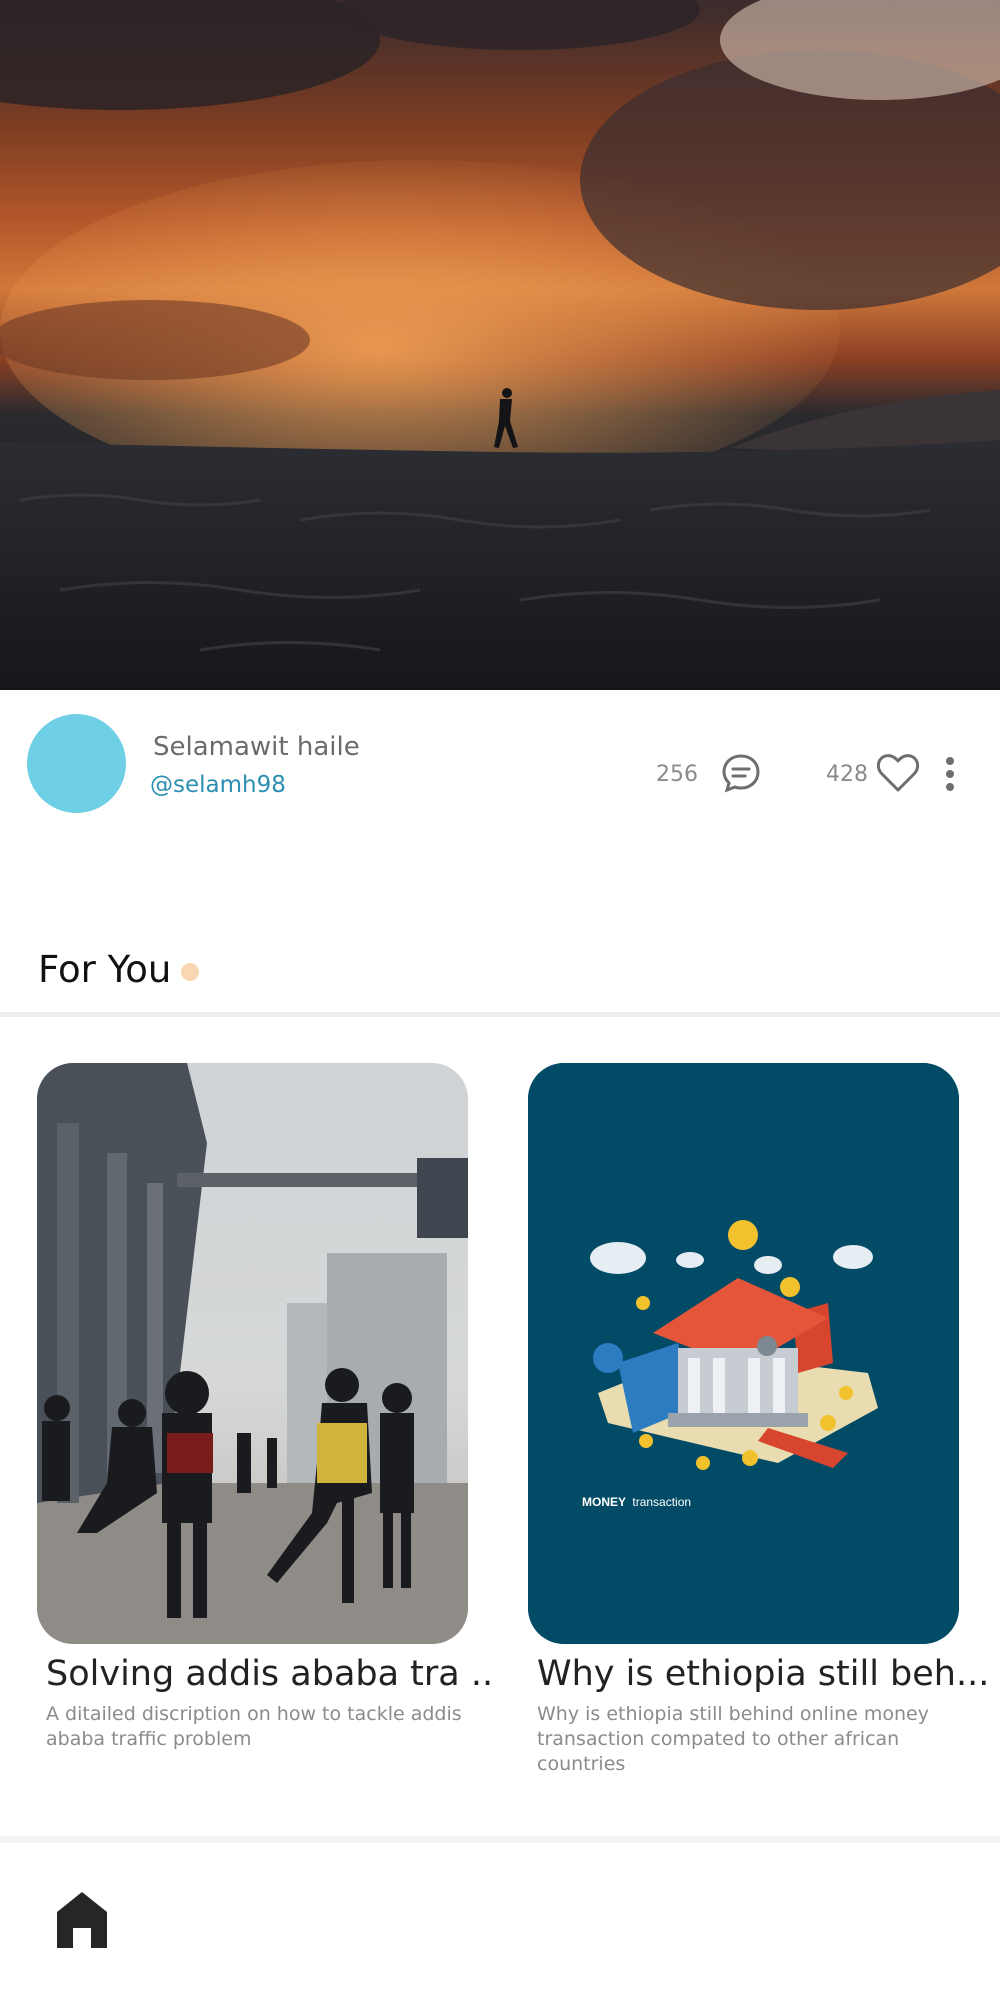 This screenshot has width=1000, height=2000. Describe the element at coordinates (105, 969) in the screenshot. I see `section-title: For You` at that location.